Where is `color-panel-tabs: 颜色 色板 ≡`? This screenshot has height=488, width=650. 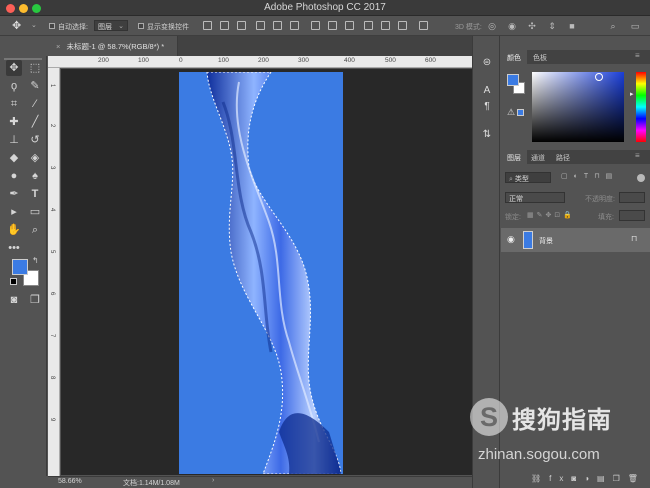
color-panel-tabs: 颜色 色板 ≡ is located at coordinates (575, 57).